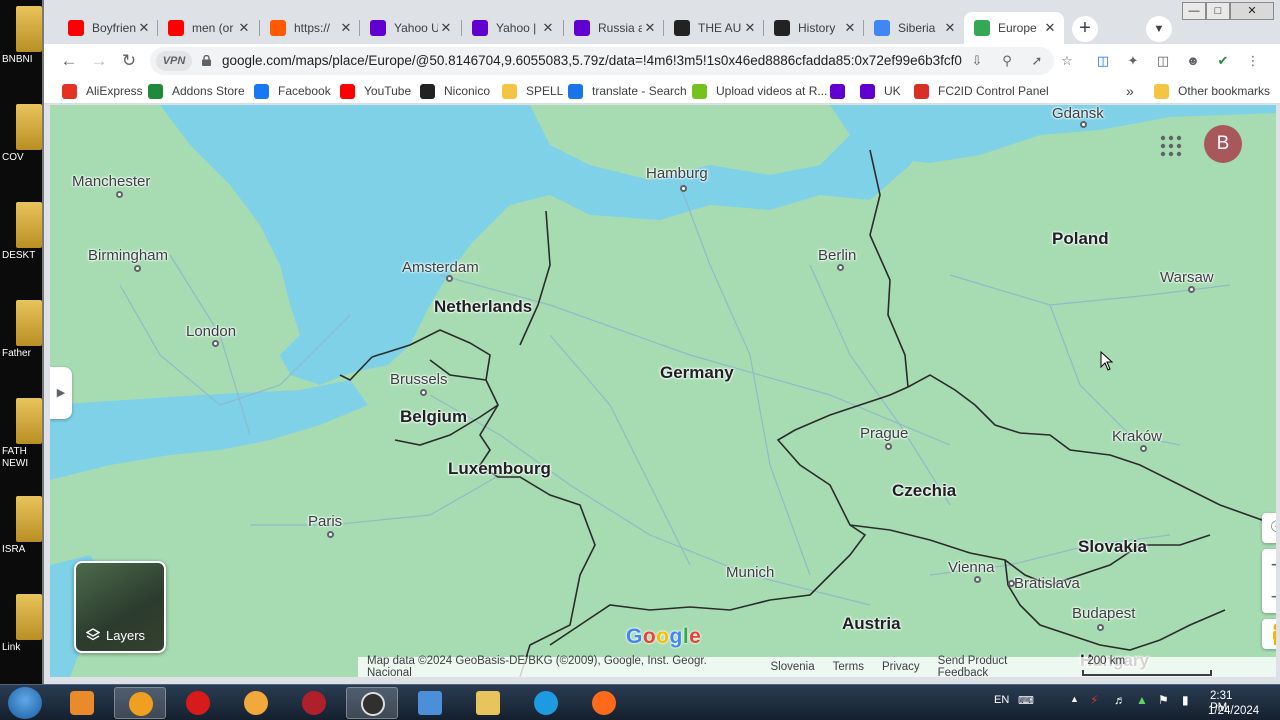 The height and width of the screenshot is (720, 1280). What do you see at coordinates (128, 255) in the screenshot?
I see `city-label: Birmingham` at bounding box center [128, 255].